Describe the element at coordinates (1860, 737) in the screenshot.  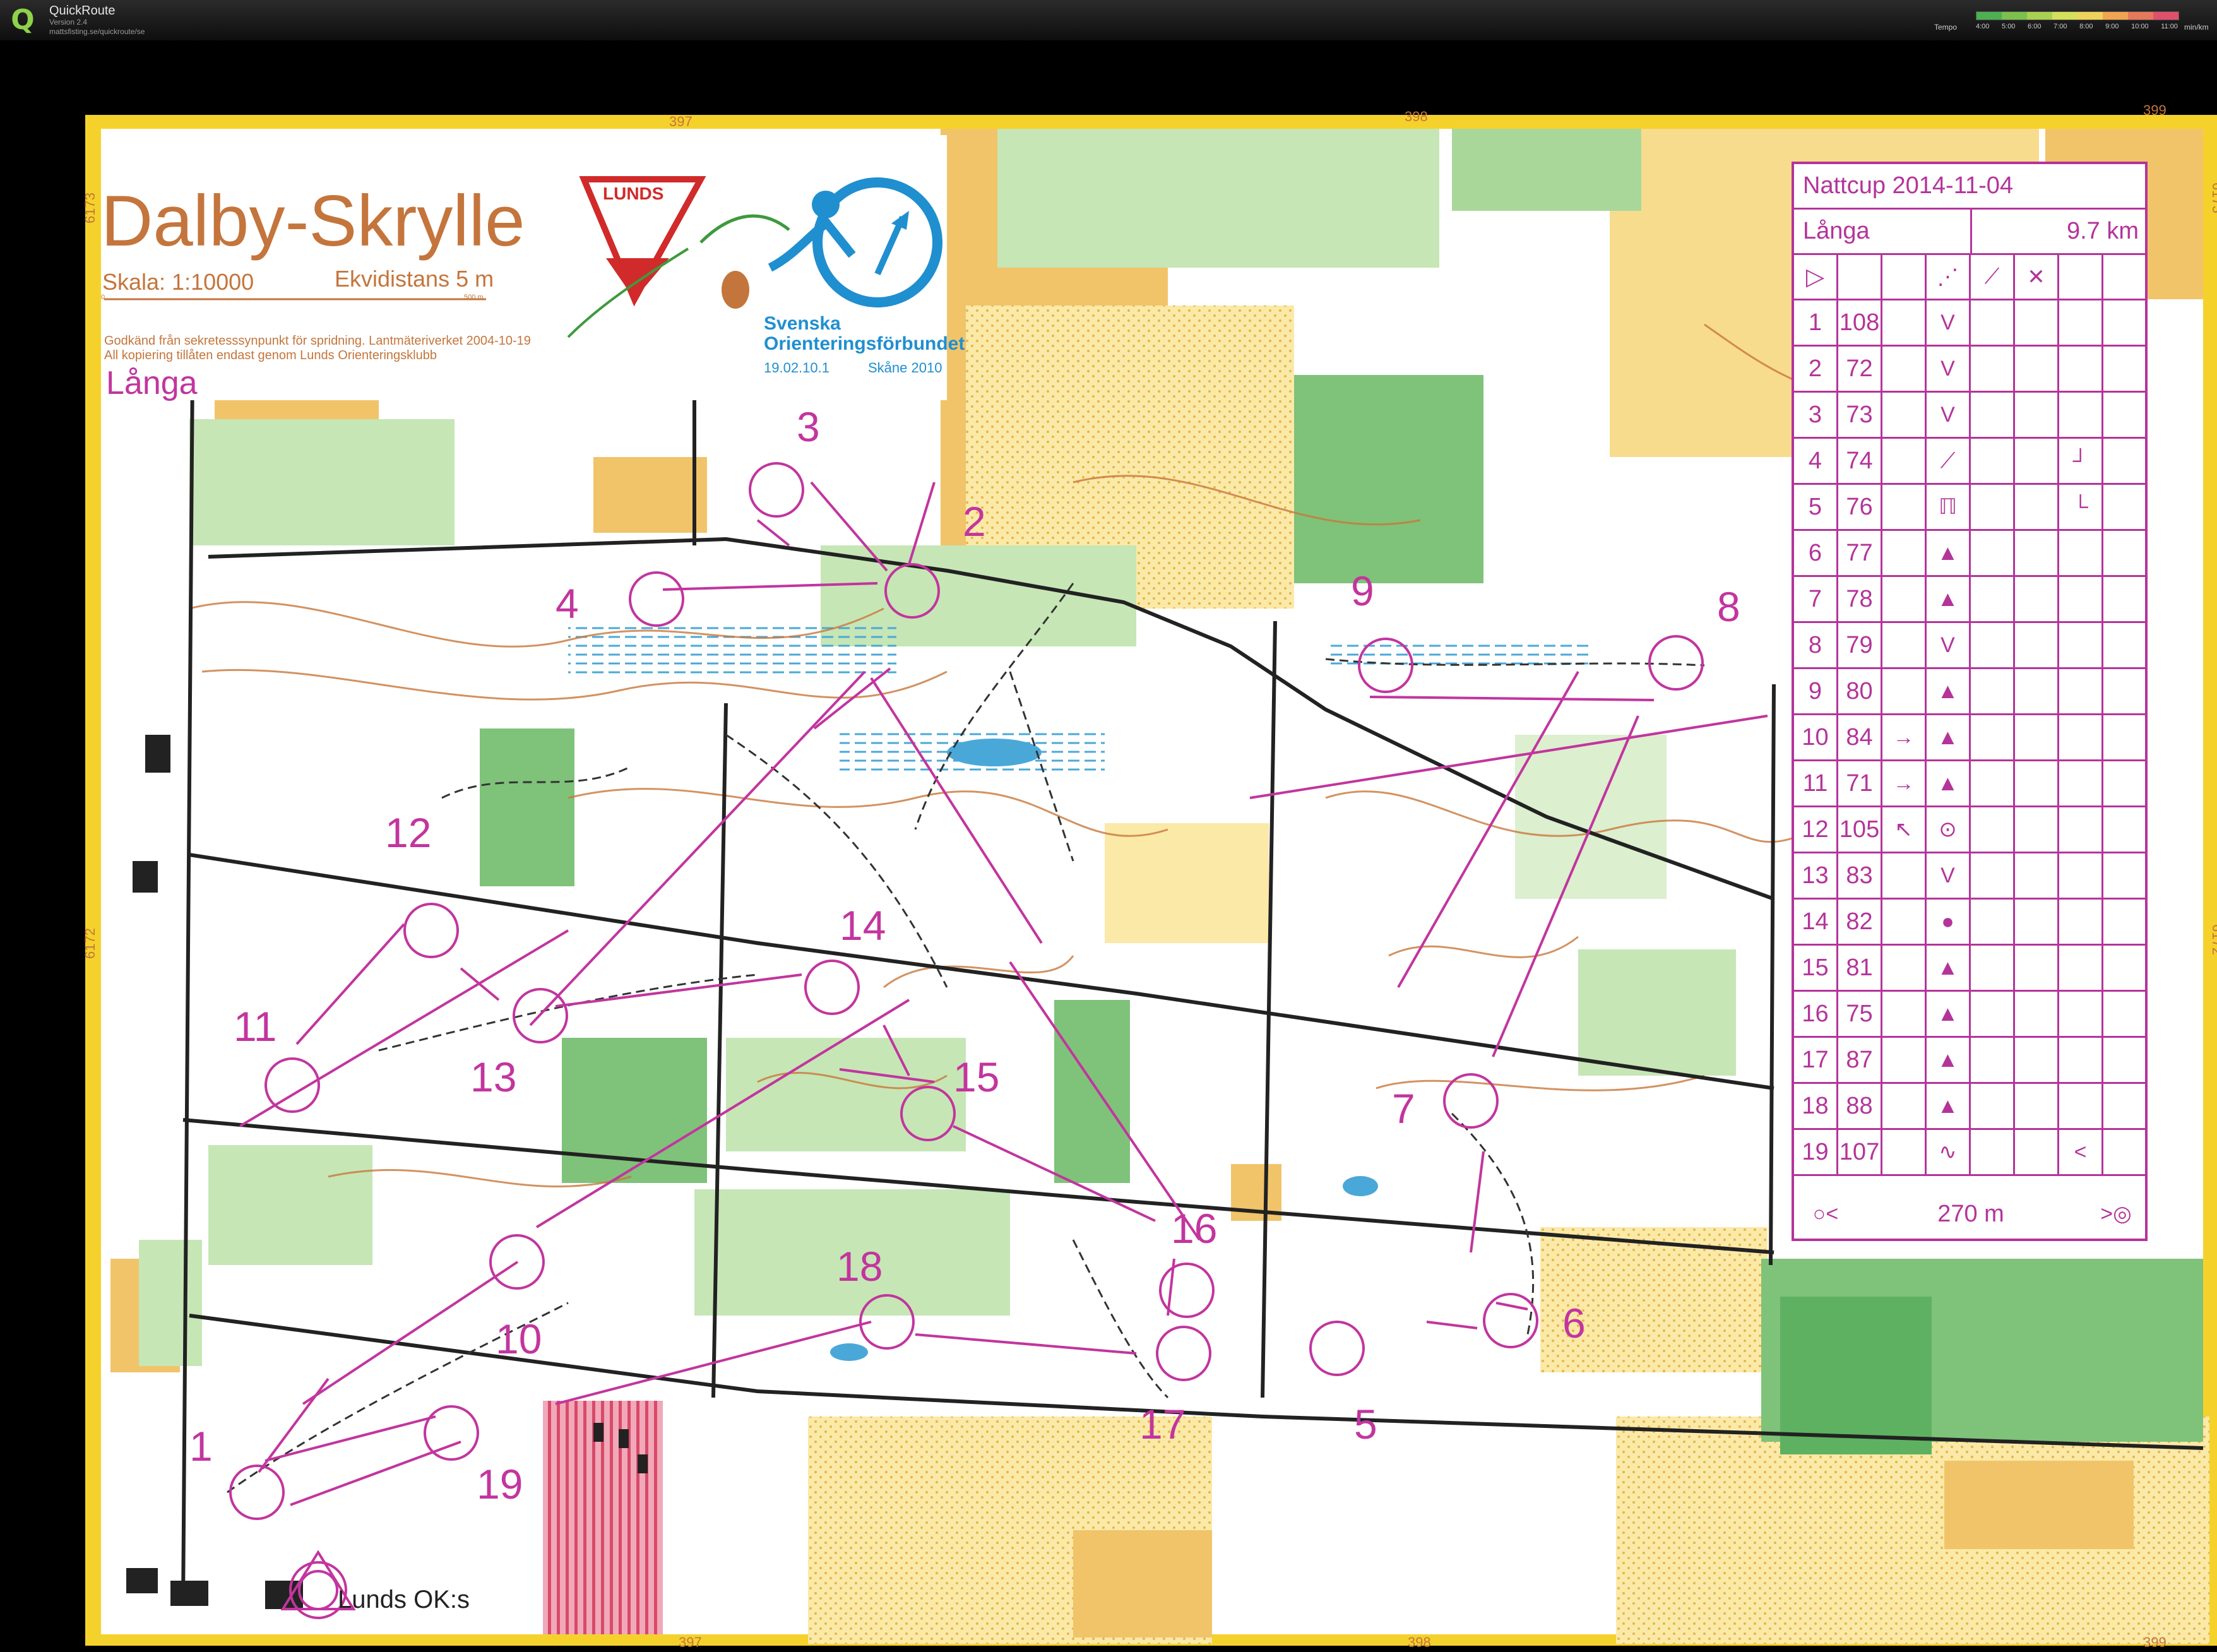
I see `description-code: 84` at that location.